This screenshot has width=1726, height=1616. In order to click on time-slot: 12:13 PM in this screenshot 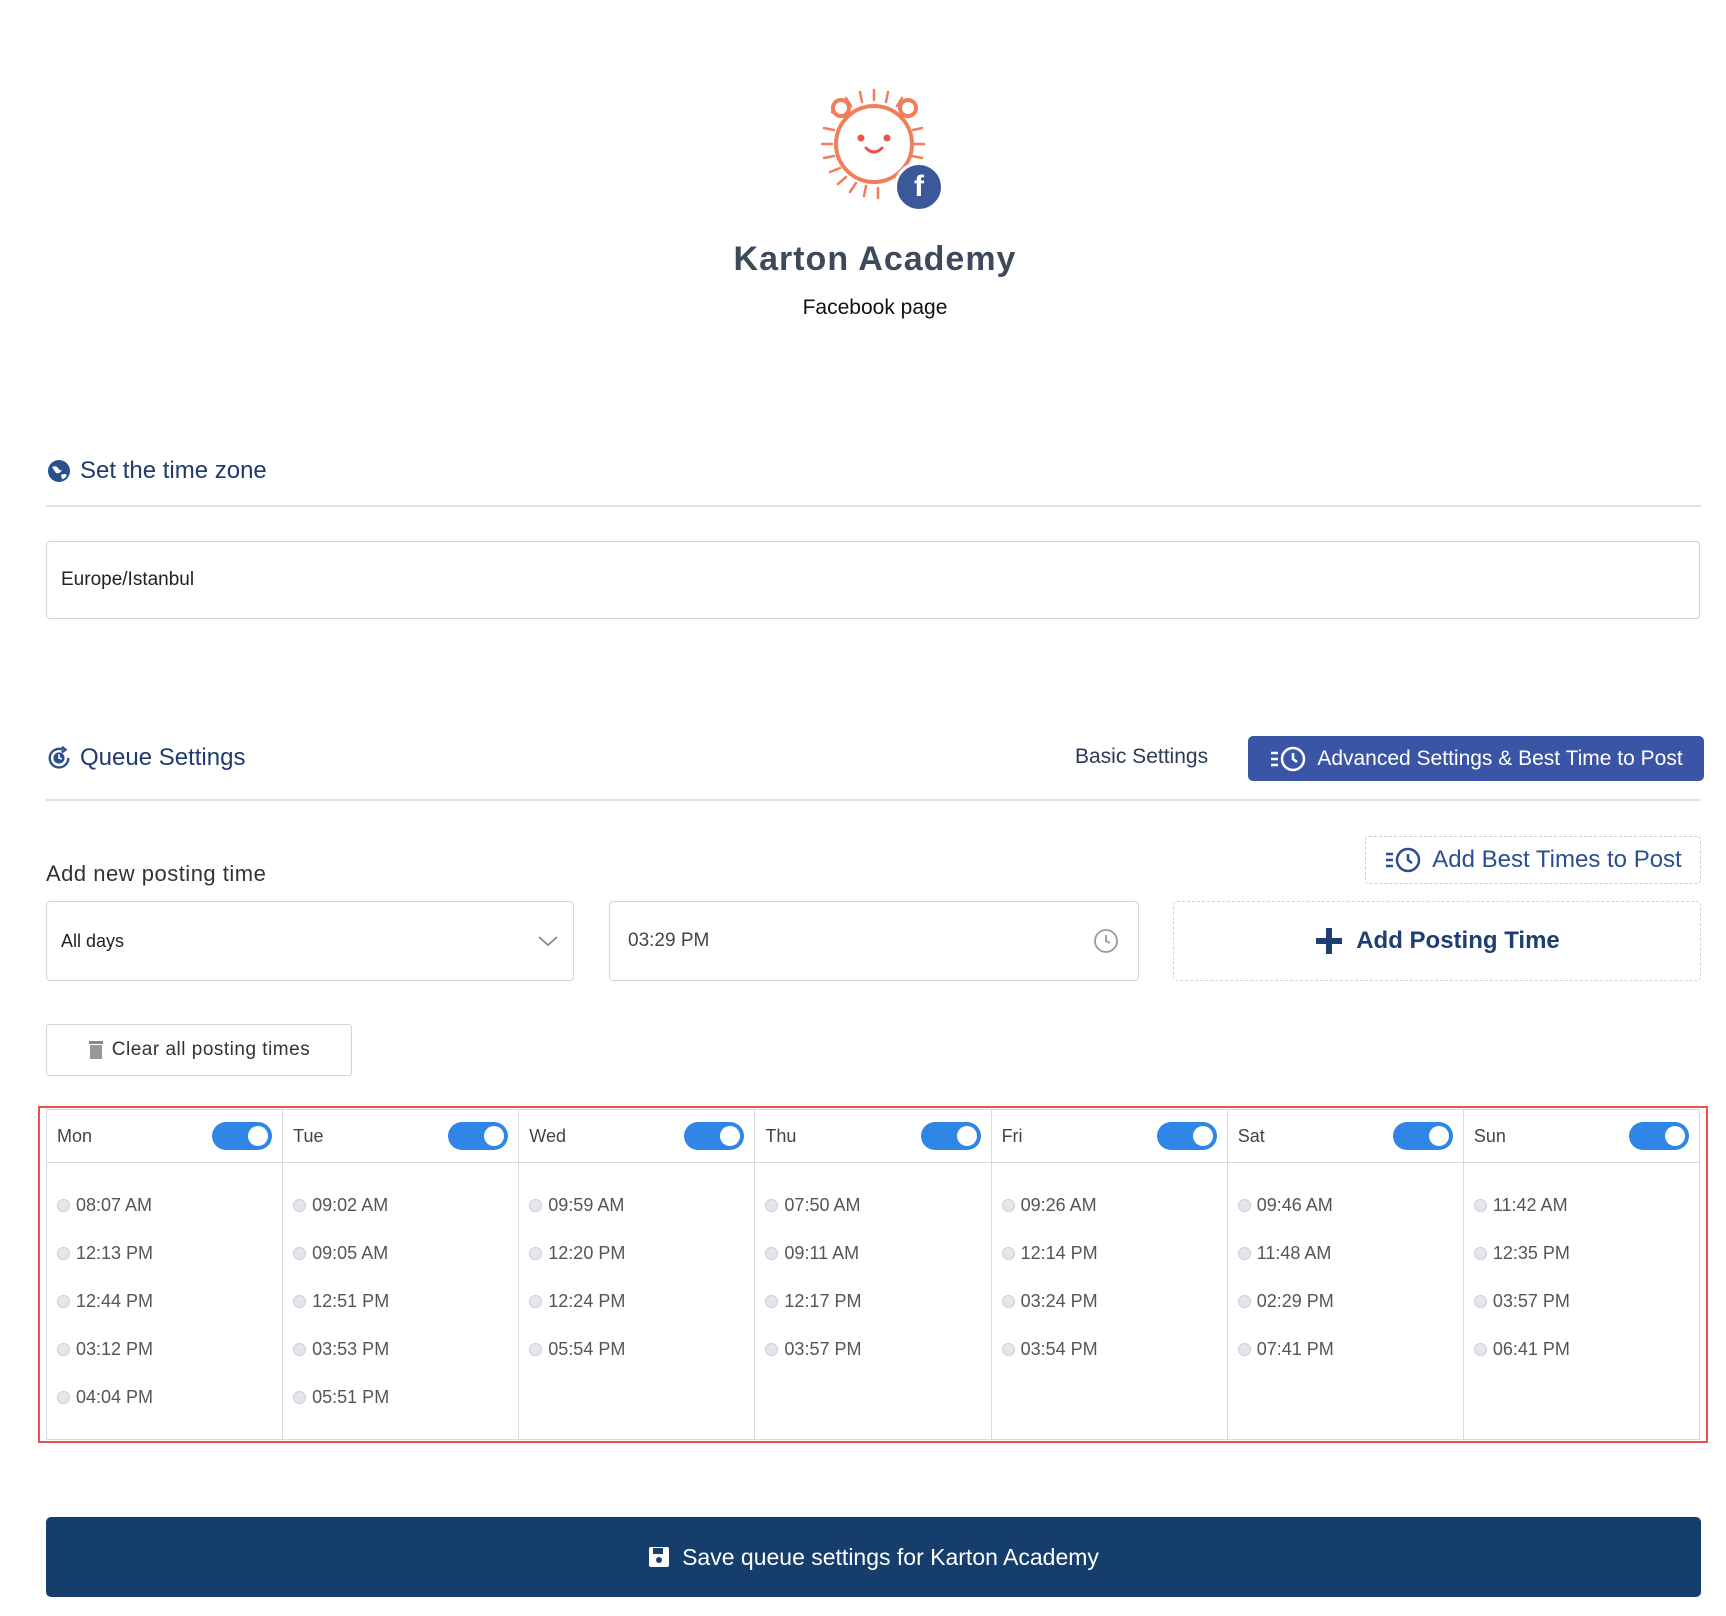, I will do `click(164, 1253)`.